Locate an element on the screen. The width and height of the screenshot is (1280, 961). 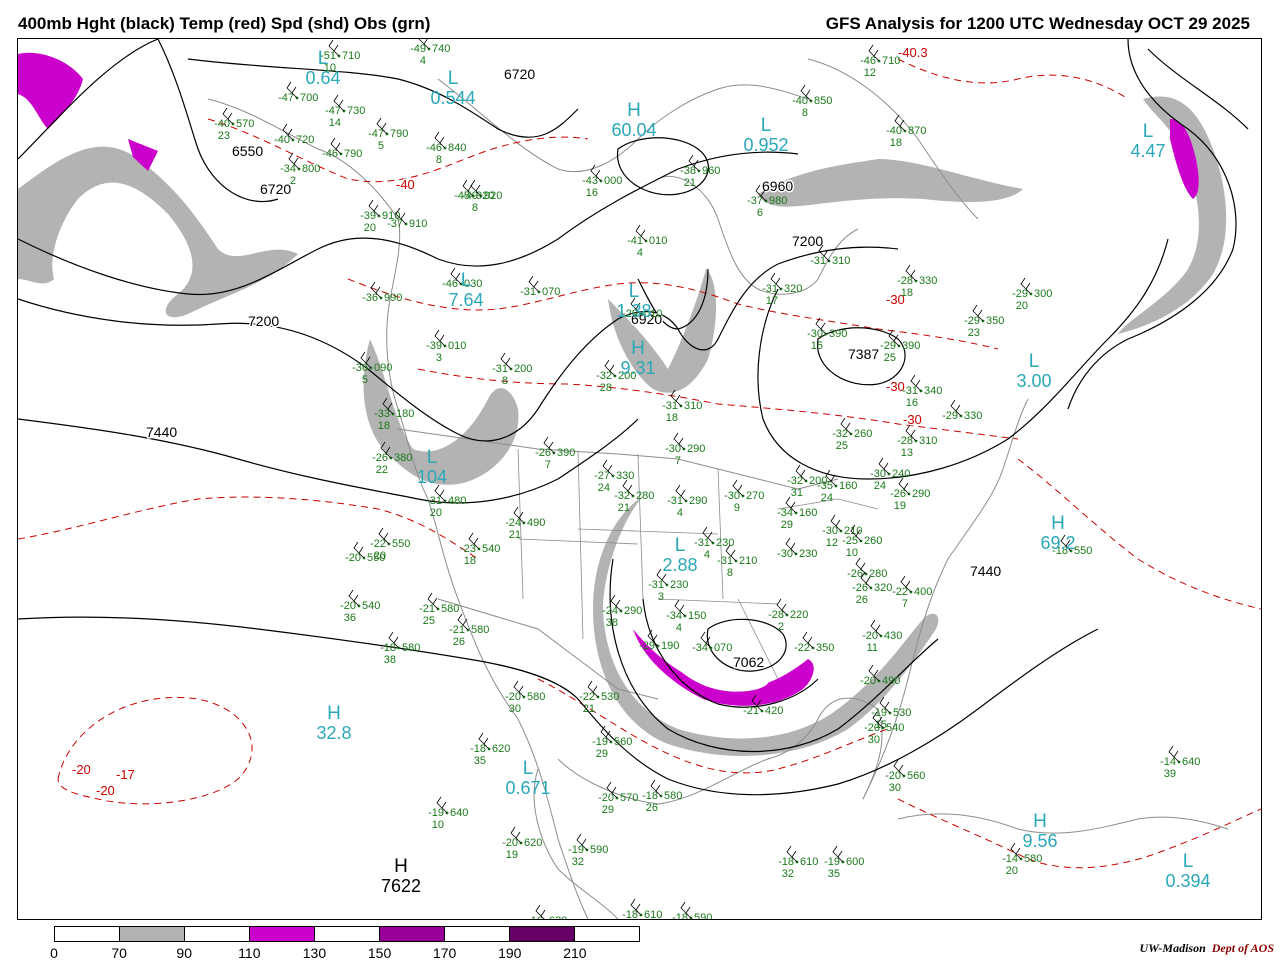
station-obs: -31 200 8 is located at coordinates (512, 369).